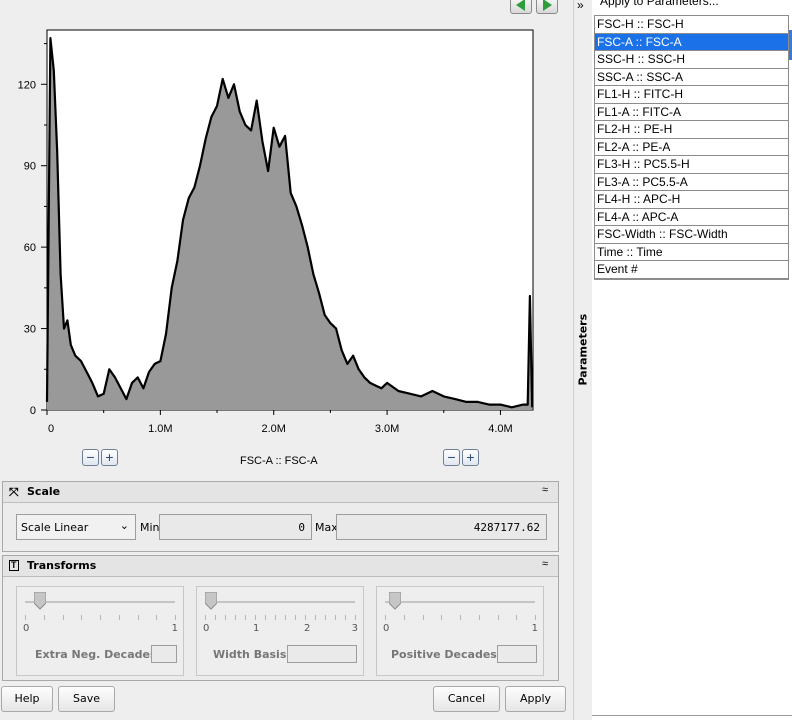  I want to click on parameter-item: FL3-A :: PC5.5-A, so click(691, 182).